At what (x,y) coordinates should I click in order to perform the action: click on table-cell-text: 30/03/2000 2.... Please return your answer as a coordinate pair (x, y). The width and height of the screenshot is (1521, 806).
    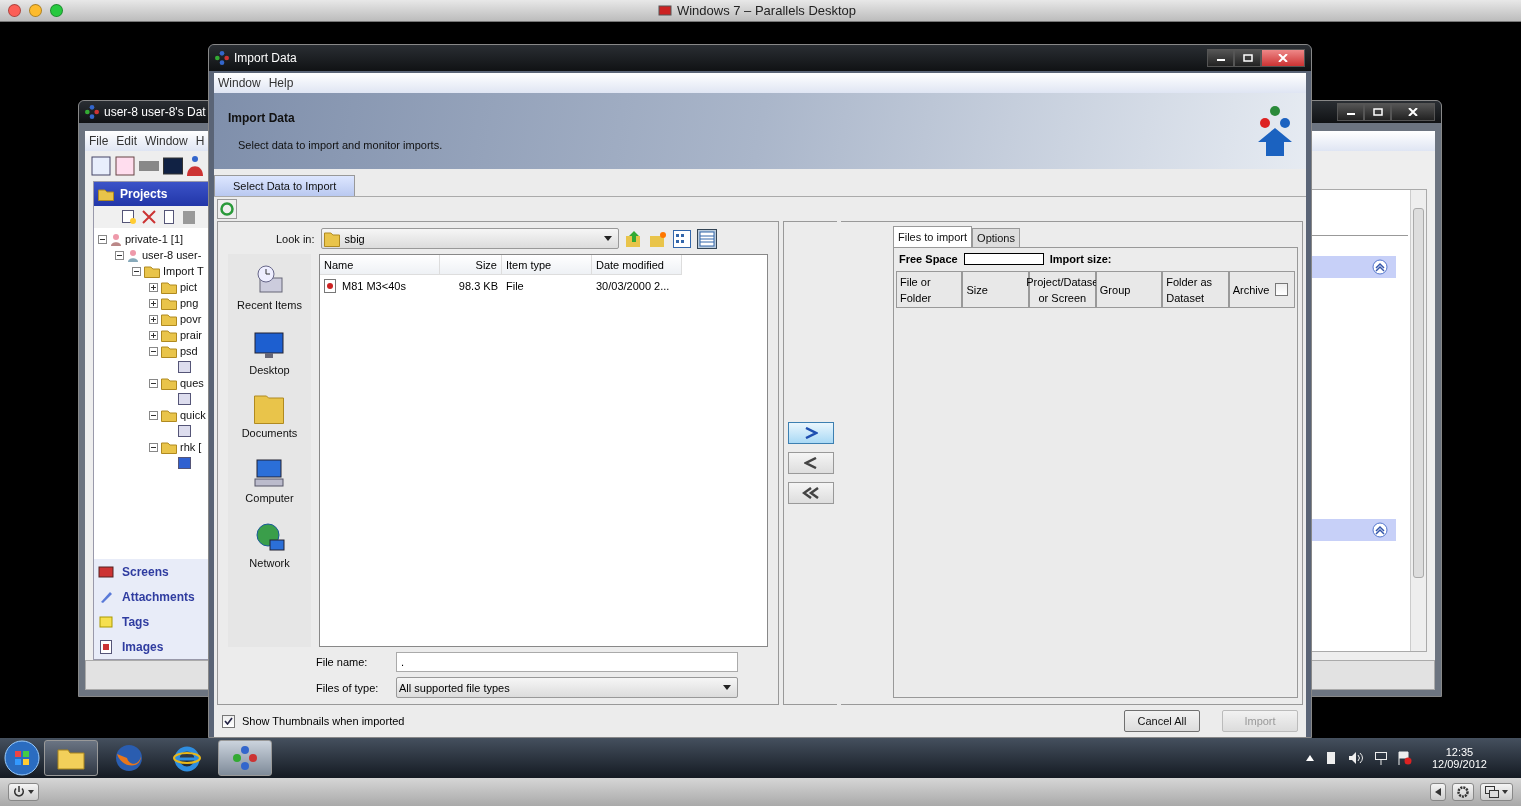
    Looking at the image, I should click on (633, 286).